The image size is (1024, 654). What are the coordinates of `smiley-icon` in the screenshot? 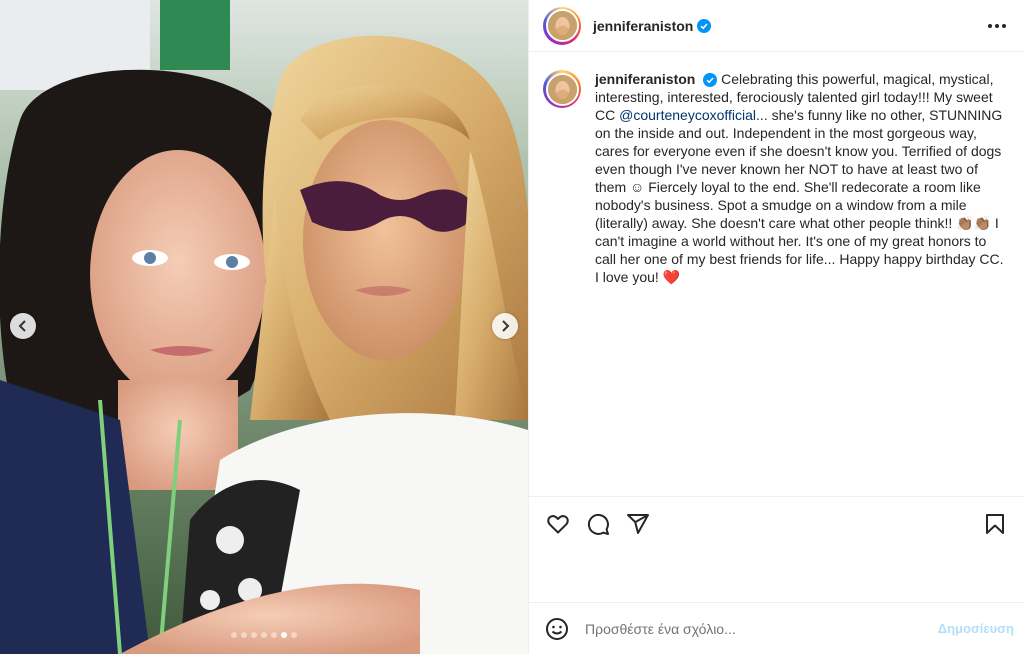 It's located at (557, 628).